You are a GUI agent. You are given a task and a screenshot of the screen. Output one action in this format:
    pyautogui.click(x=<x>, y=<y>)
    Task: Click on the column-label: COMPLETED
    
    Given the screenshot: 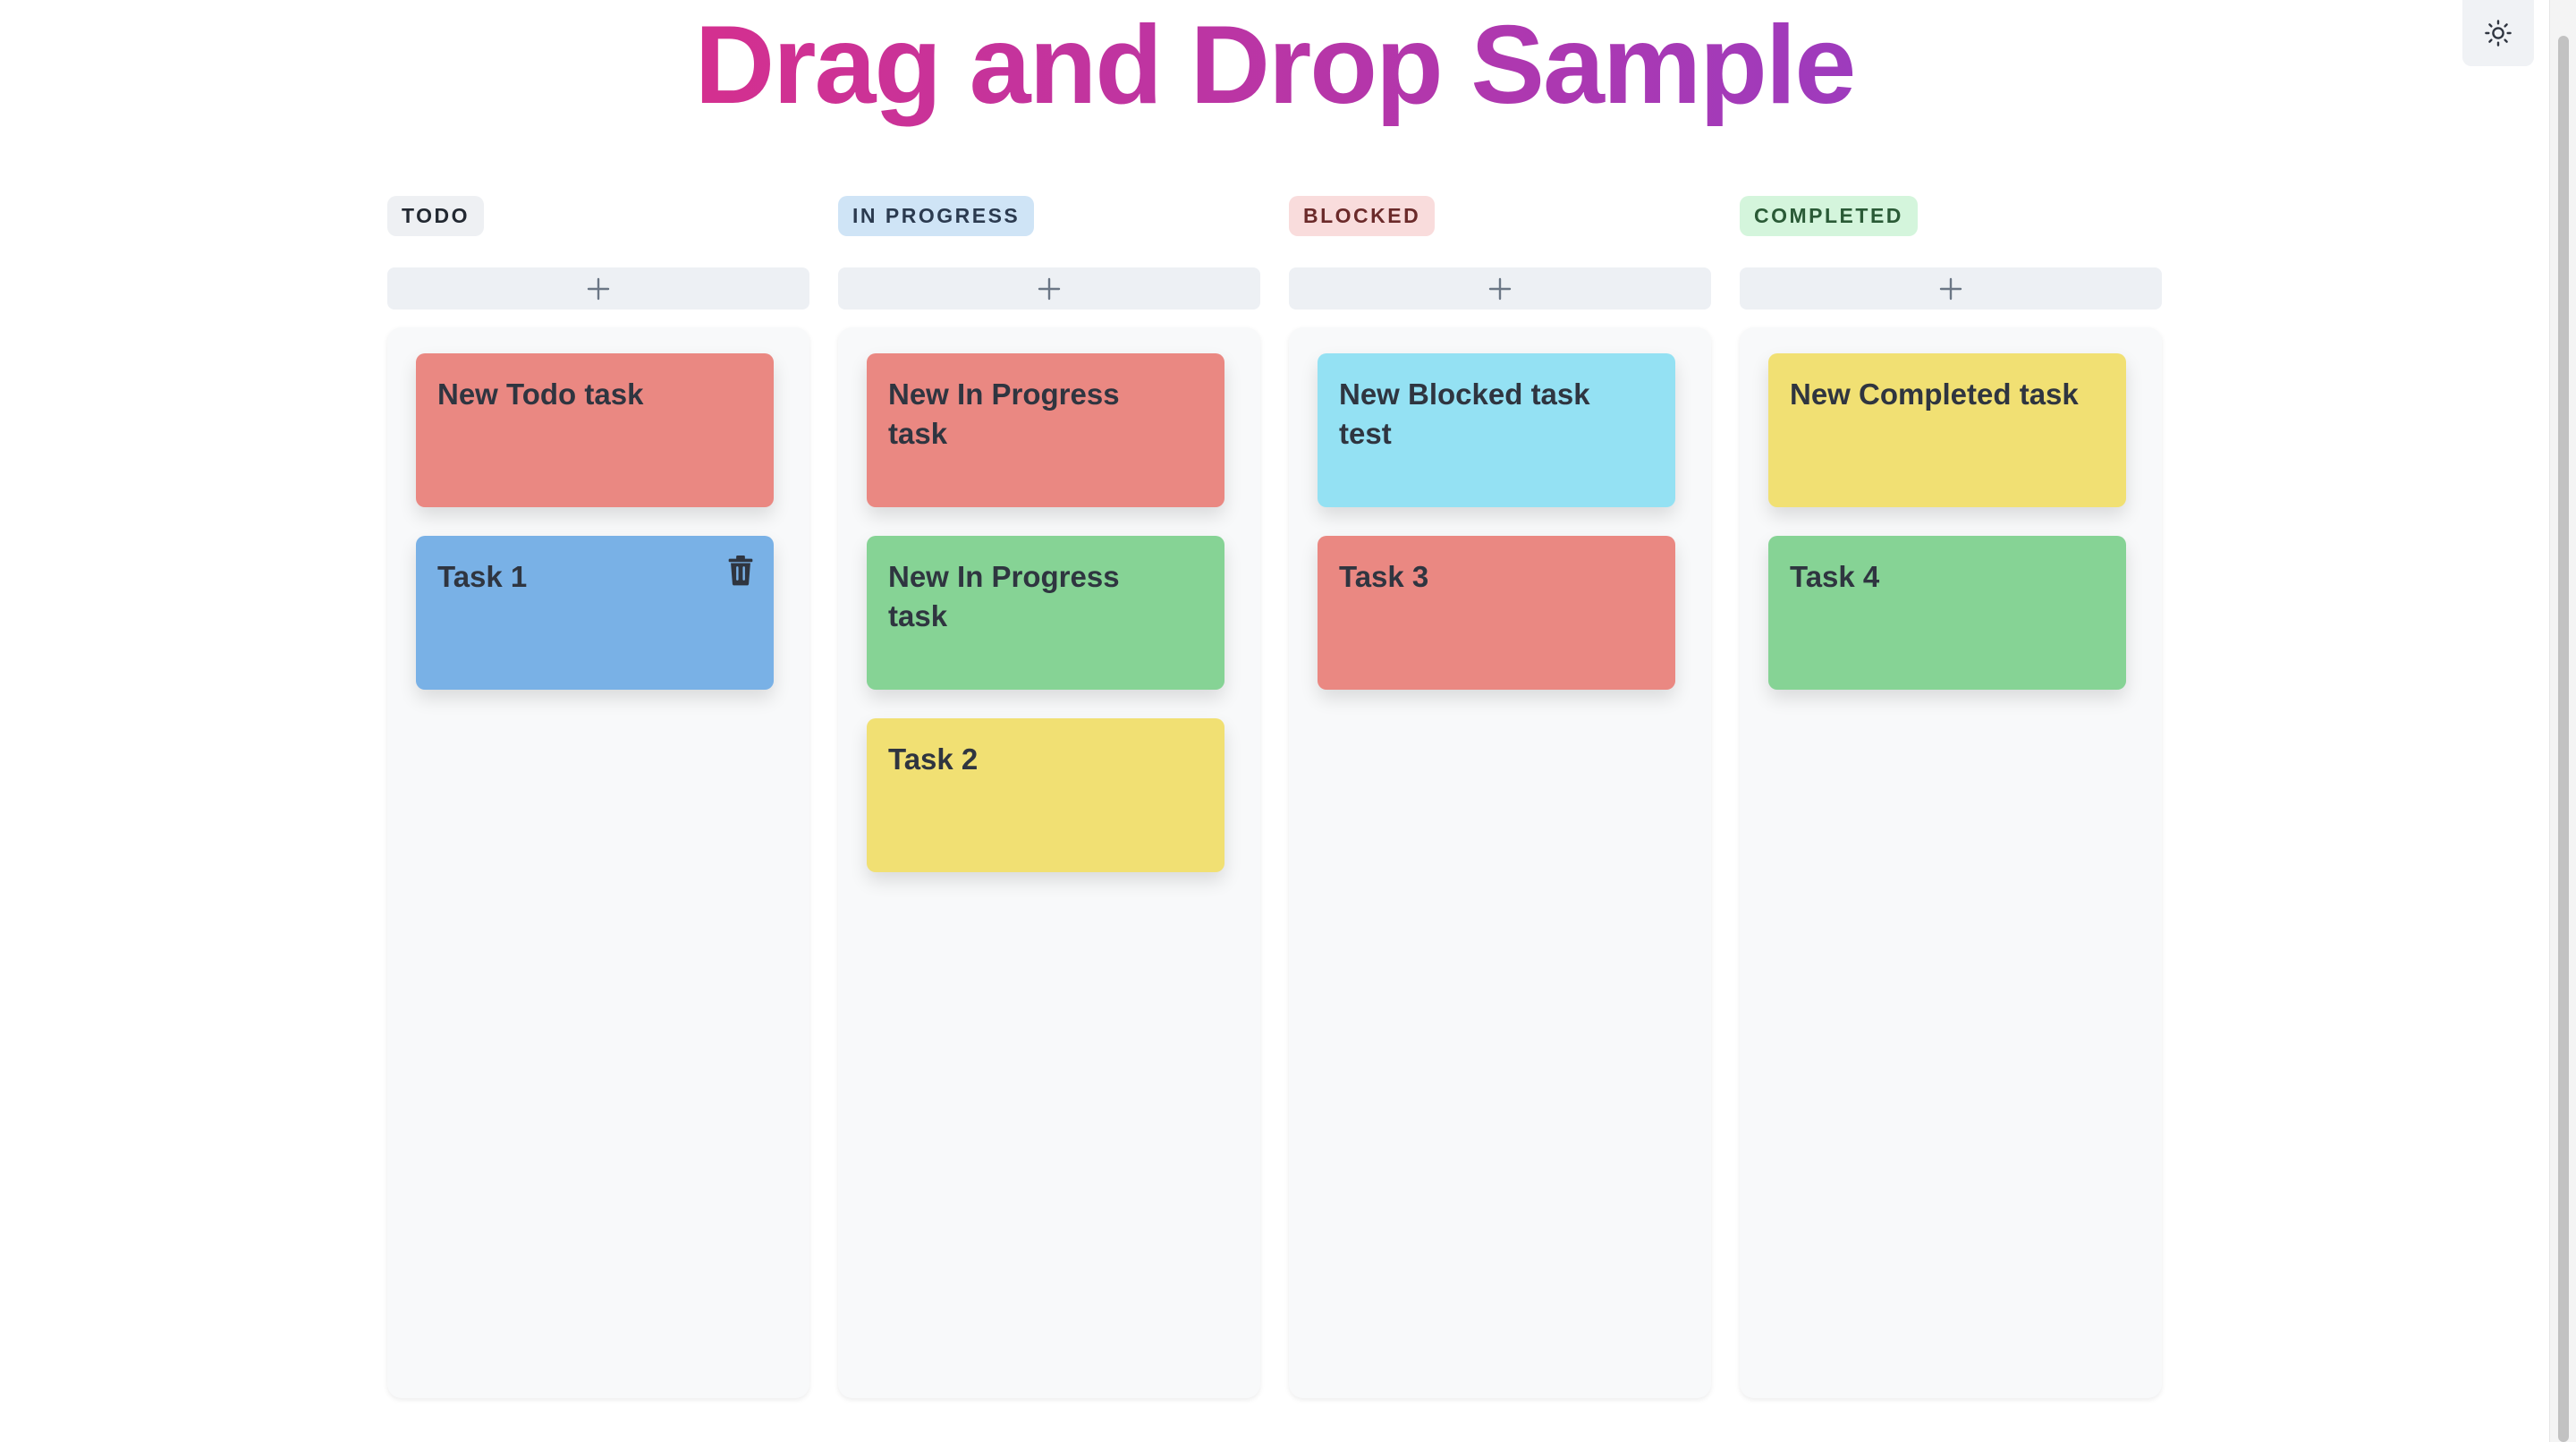 What is the action you would take?
    pyautogui.click(x=1828, y=215)
    